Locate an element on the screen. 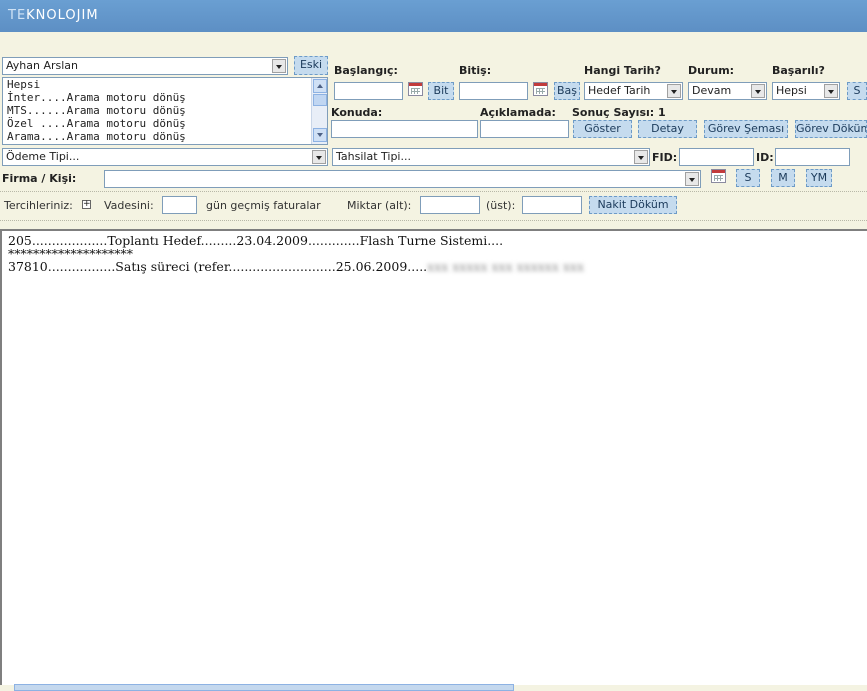  durum-select: Devam is located at coordinates (727, 91).